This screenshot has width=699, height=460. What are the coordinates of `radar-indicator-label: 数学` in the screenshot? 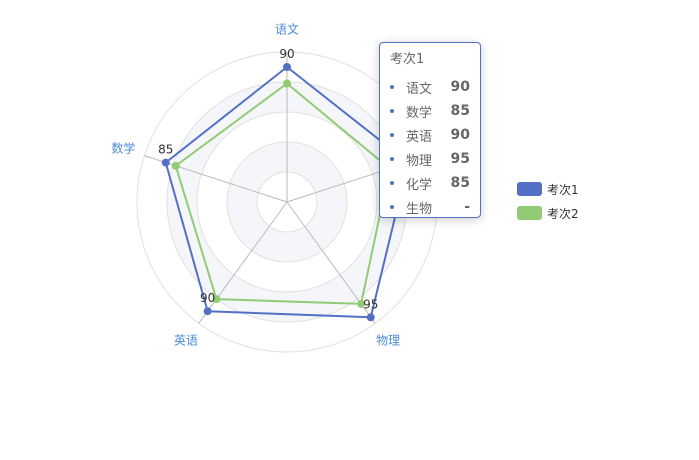 It's located at (123, 147).